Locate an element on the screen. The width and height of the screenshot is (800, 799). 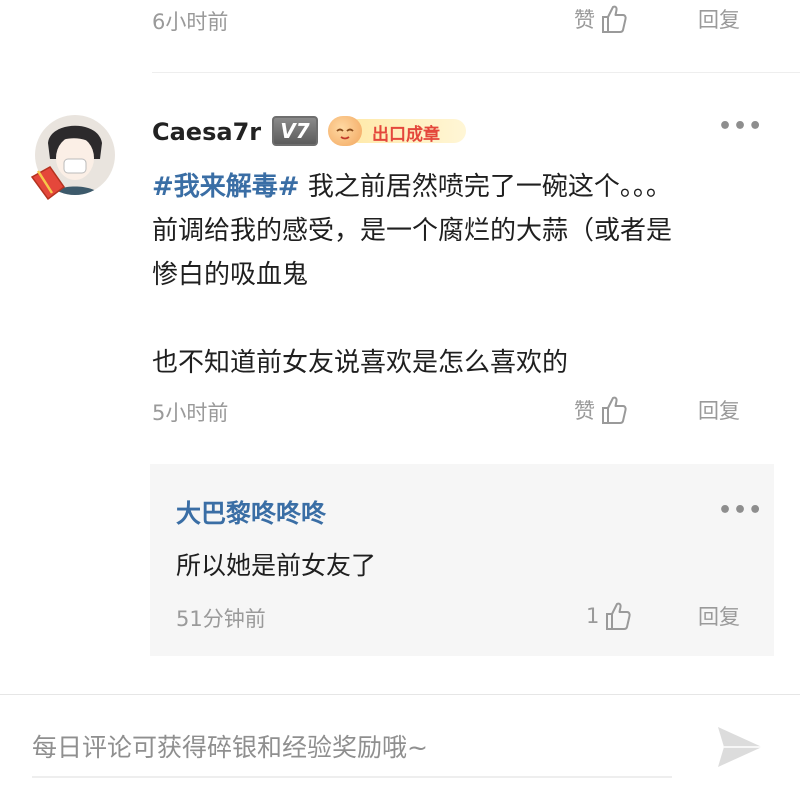
topic-tag: #我来解毒# is located at coordinates (226, 187).